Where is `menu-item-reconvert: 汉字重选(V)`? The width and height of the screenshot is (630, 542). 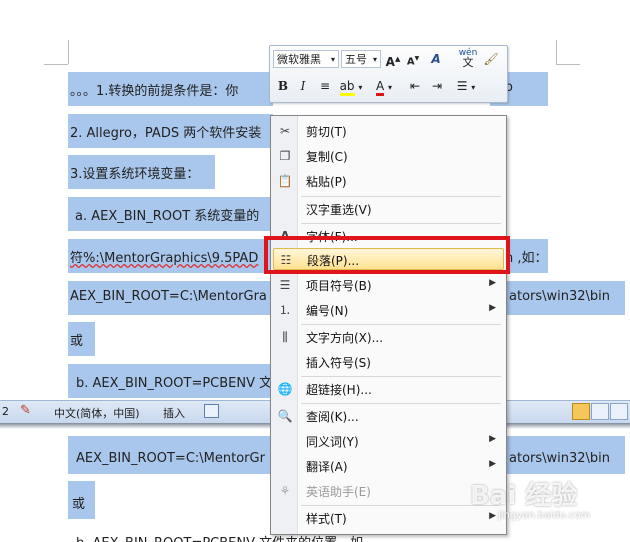 menu-item-reconvert: 汉字重选(V) is located at coordinates (388, 209).